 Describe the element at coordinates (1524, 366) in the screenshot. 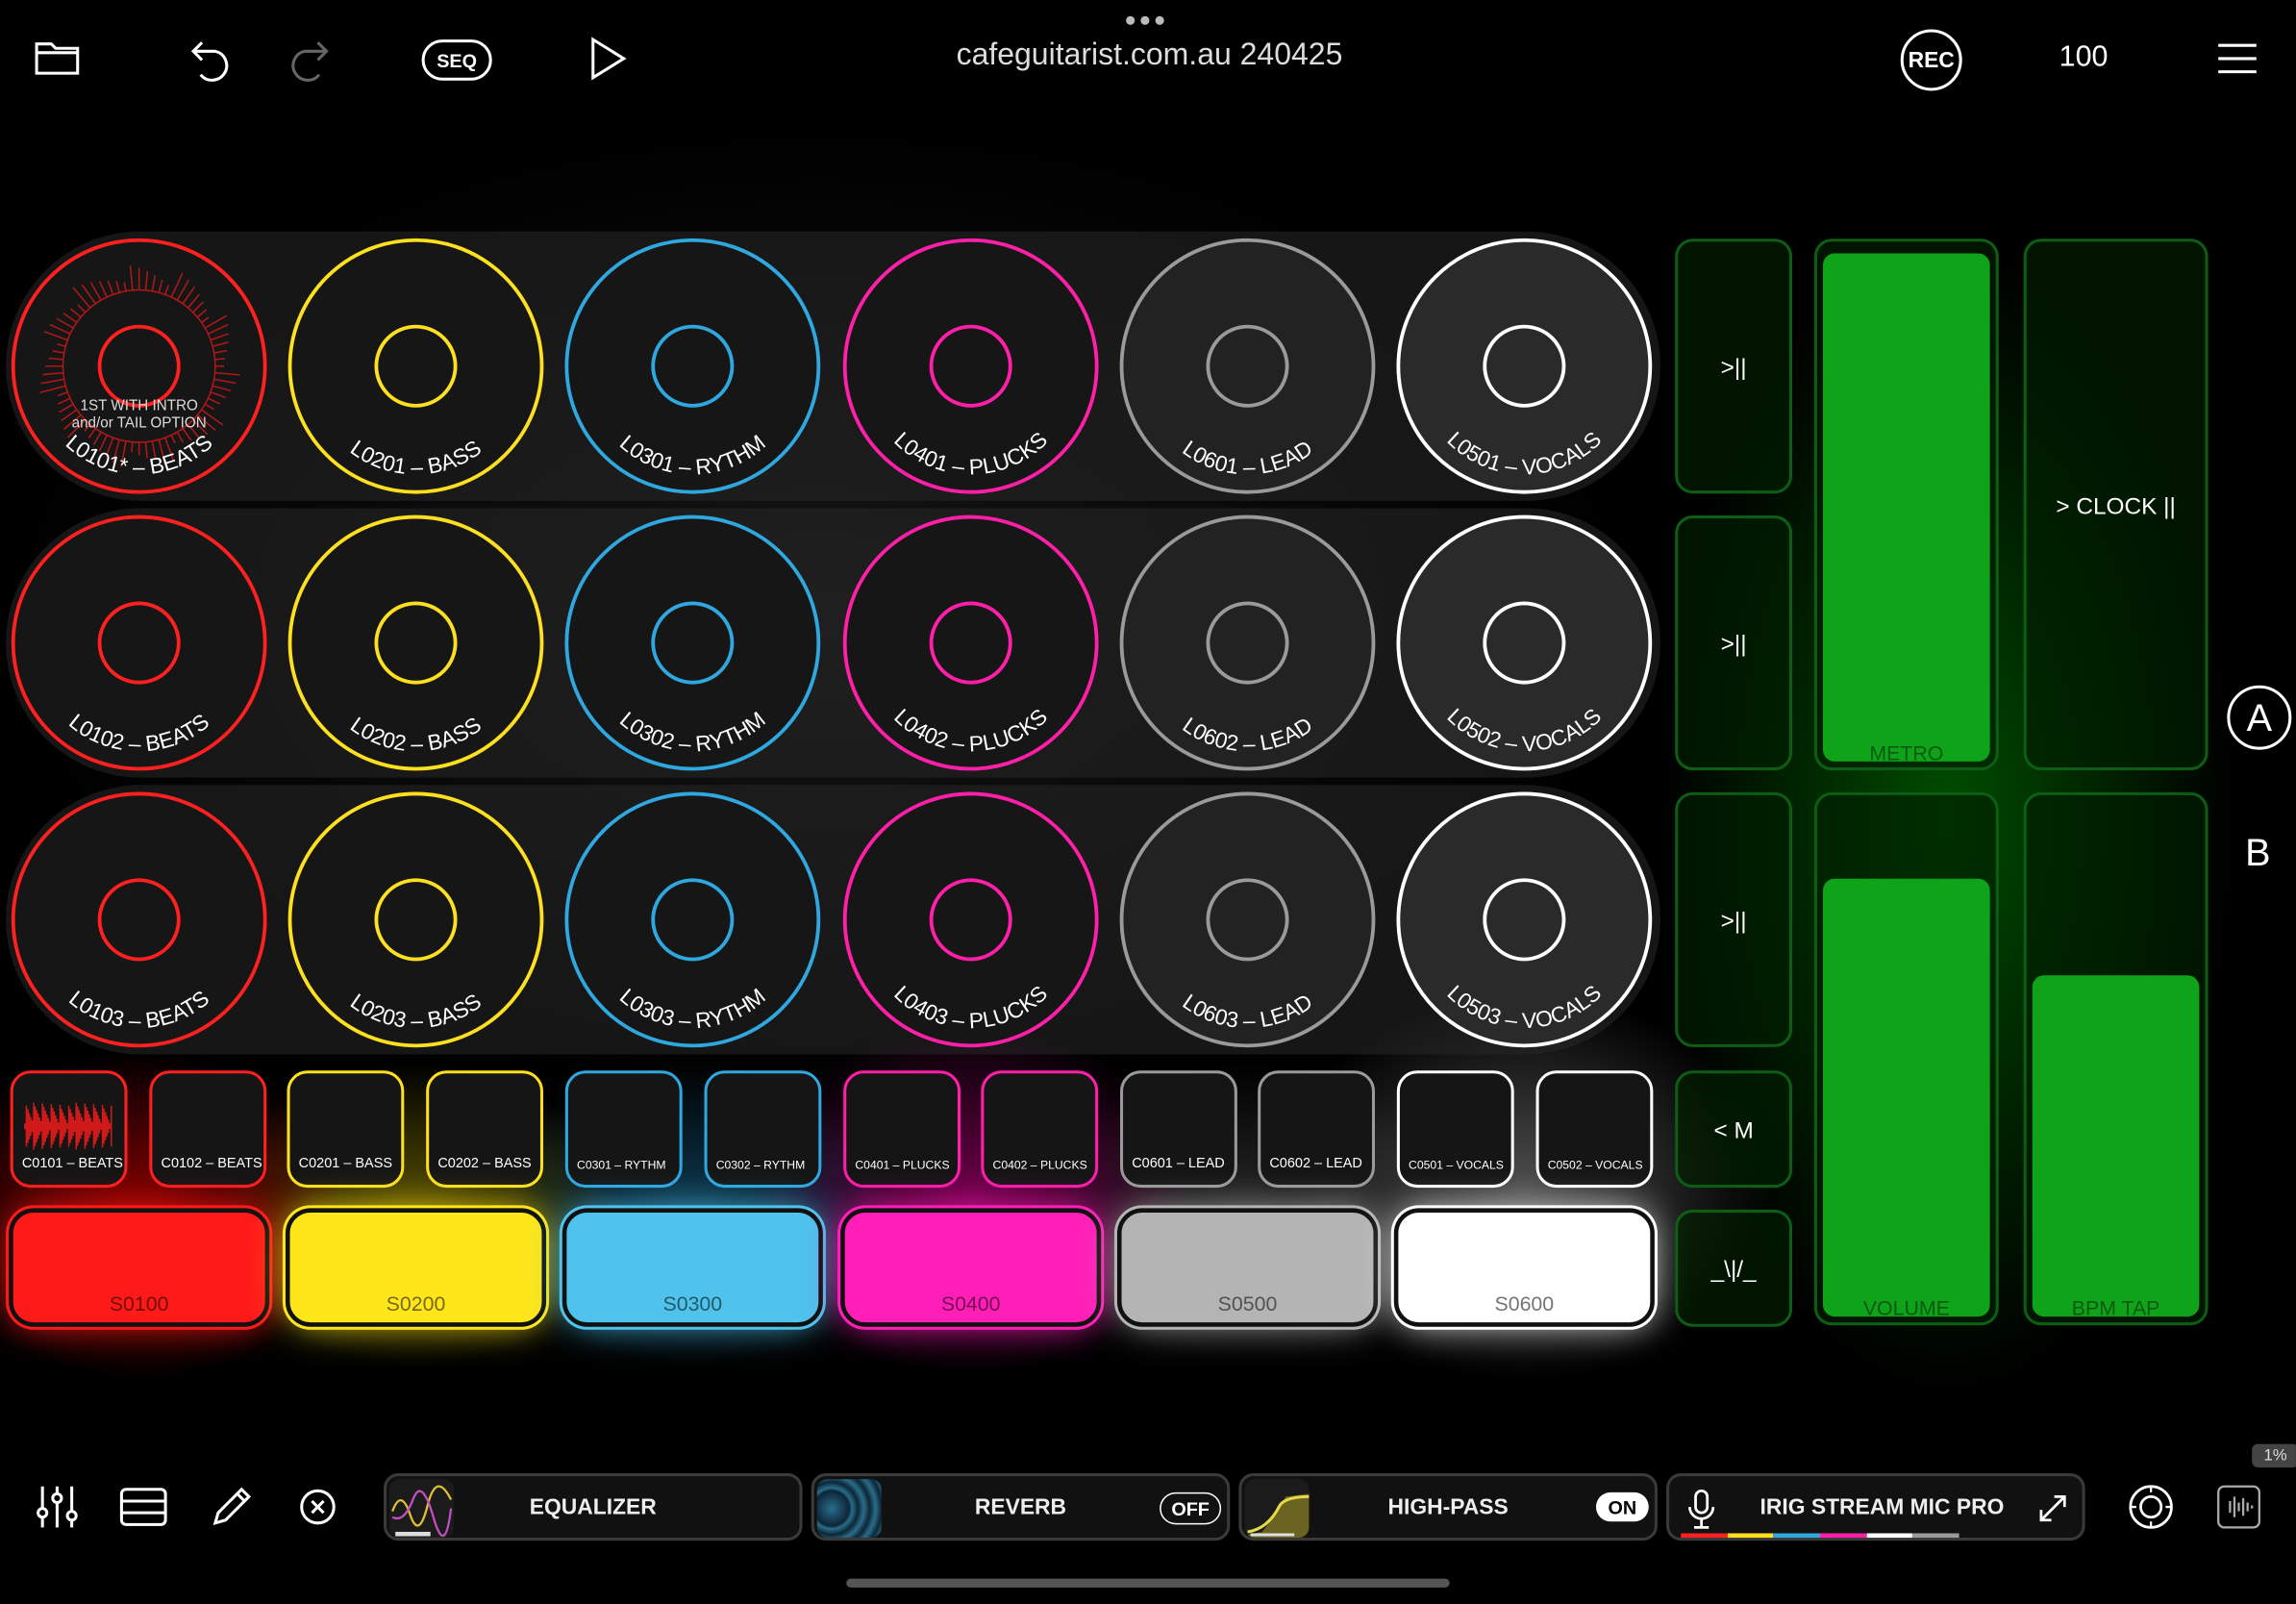

I see `loop-pad: L0501 – VOCALS` at that location.